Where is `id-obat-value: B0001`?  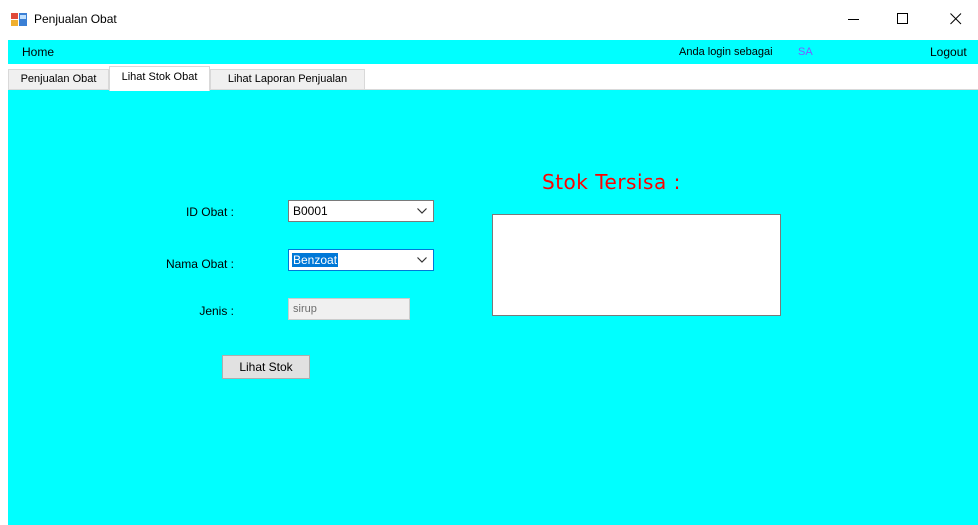 id-obat-value: B0001 is located at coordinates (310, 211).